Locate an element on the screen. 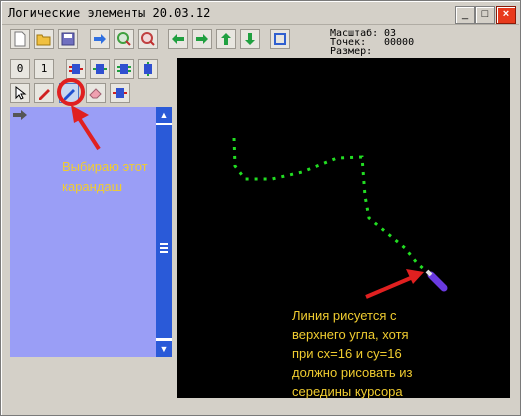 This screenshot has height=416, width=521. maximize-button: □ is located at coordinates (485, 15).